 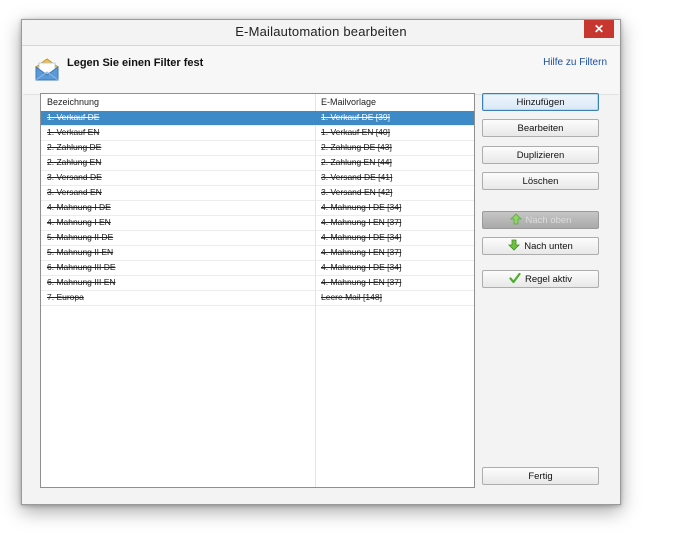 What do you see at coordinates (74, 192) in the screenshot?
I see `row-name-cell: 3. Versand EN` at bounding box center [74, 192].